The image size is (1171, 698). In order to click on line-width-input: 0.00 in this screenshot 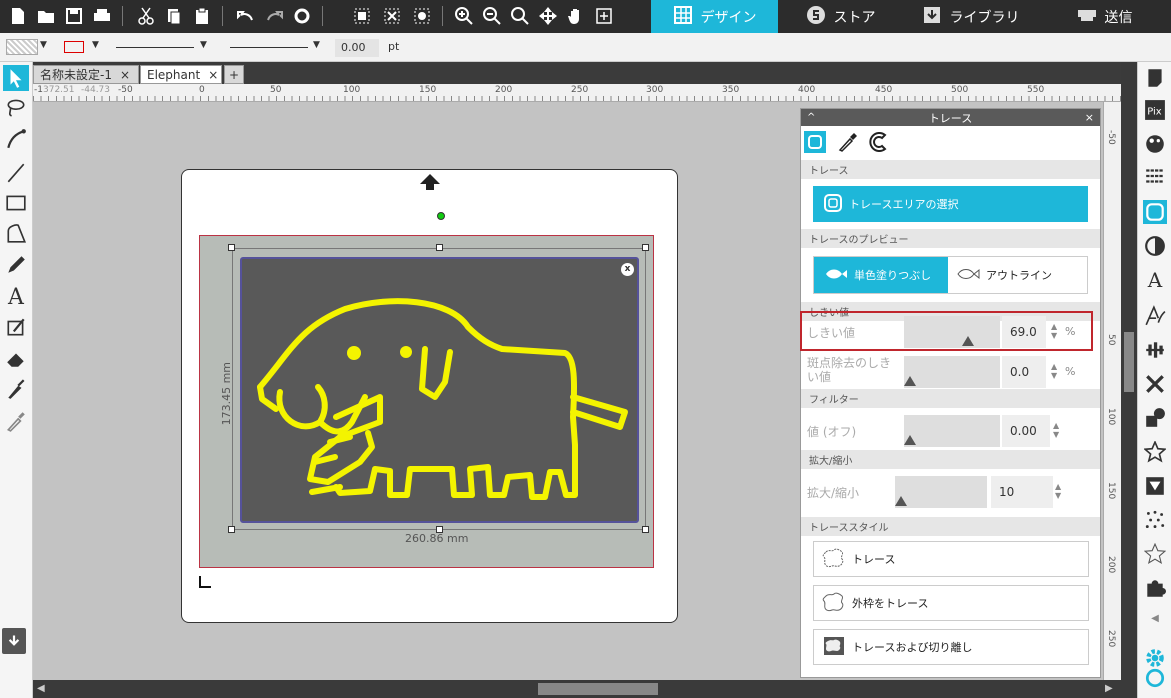, I will do `click(357, 48)`.